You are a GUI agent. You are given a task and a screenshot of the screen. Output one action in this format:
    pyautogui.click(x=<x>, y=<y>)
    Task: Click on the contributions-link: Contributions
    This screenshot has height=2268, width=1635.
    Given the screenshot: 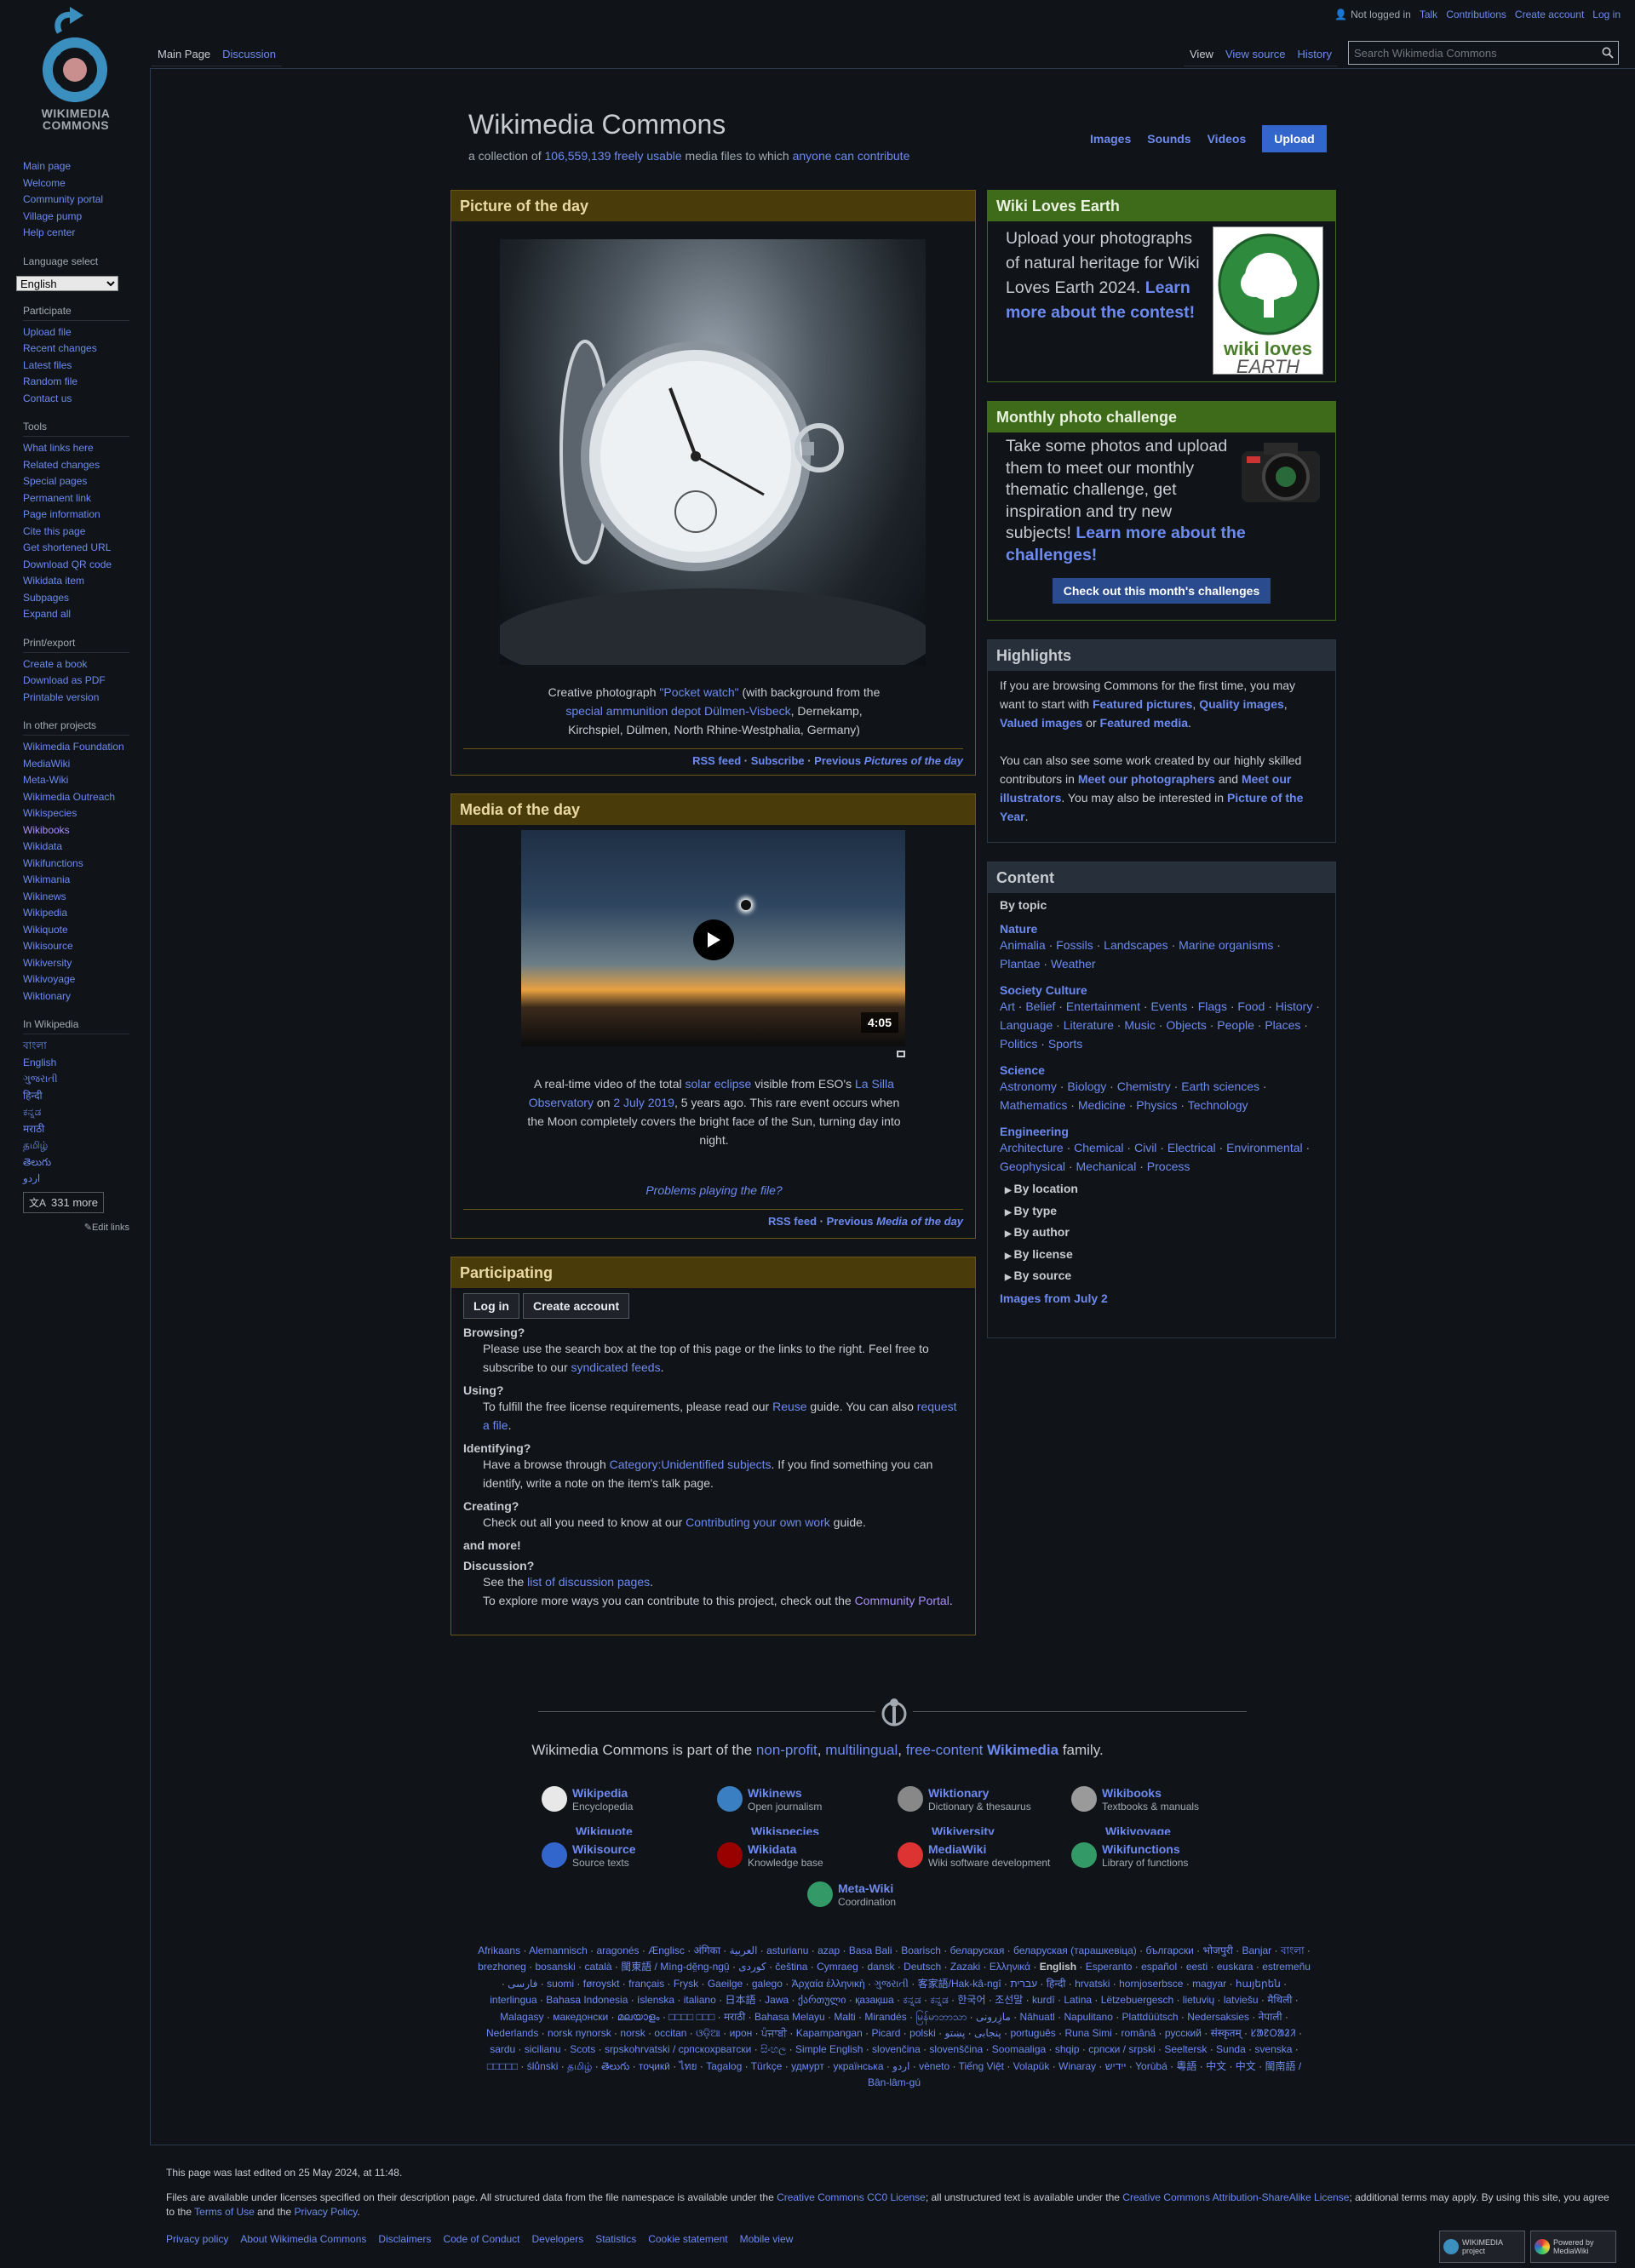 What is the action you would take?
    pyautogui.click(x=1476, y=14)
    